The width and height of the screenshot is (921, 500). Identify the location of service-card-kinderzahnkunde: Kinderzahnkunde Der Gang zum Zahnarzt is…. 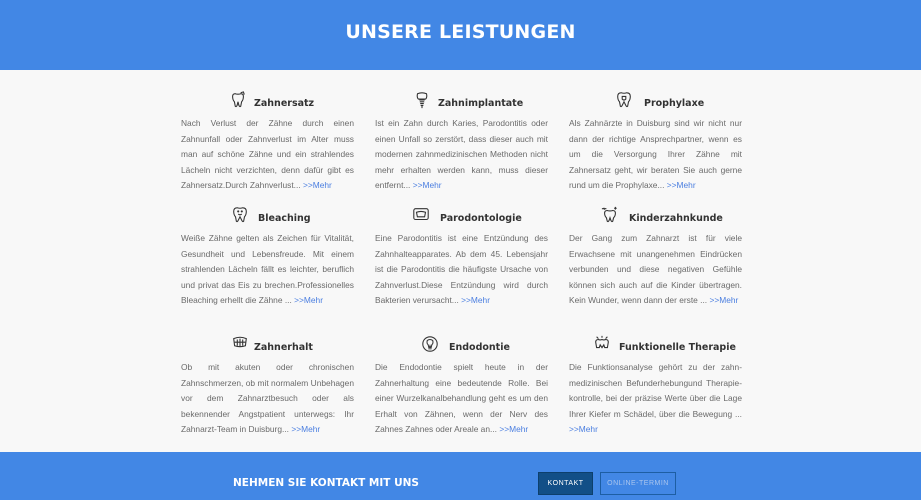
(655, 257).